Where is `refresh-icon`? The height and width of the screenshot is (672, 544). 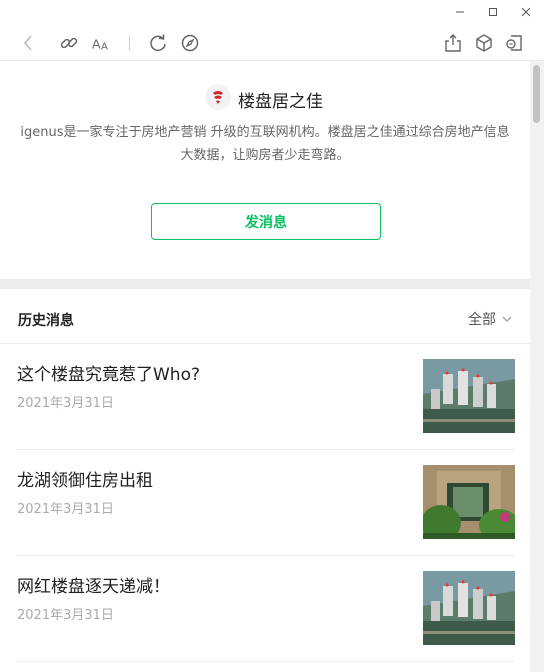 refresh-icon is located at coordinates (158, 43).